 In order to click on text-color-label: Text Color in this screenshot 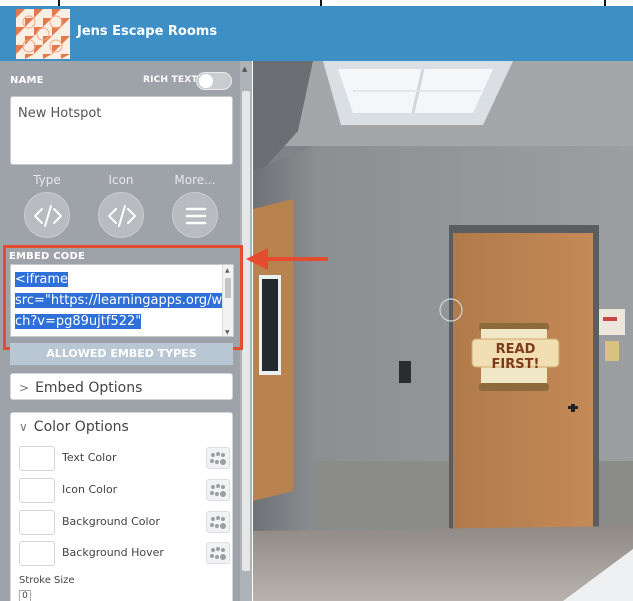, I will do `click(89, 457)`.